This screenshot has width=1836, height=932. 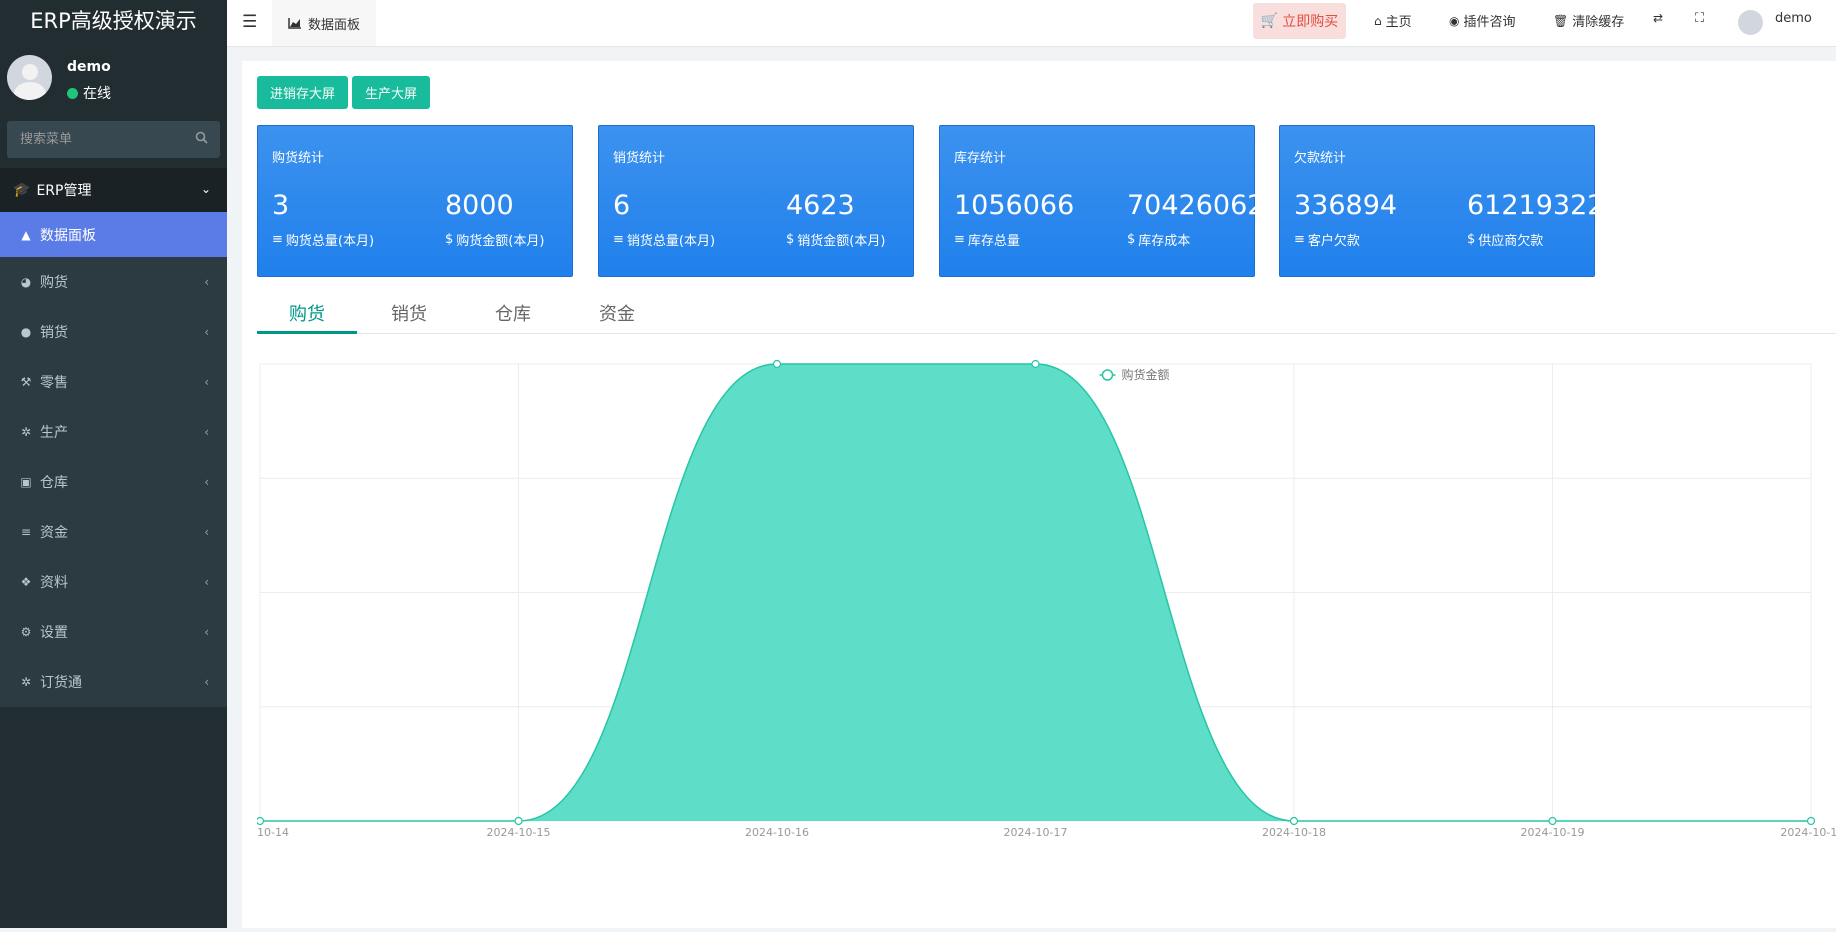 What do you see at coordinates (26, 282) in the screenshot?
I see `github-icon: ◕` at bounding box center [26, 282].